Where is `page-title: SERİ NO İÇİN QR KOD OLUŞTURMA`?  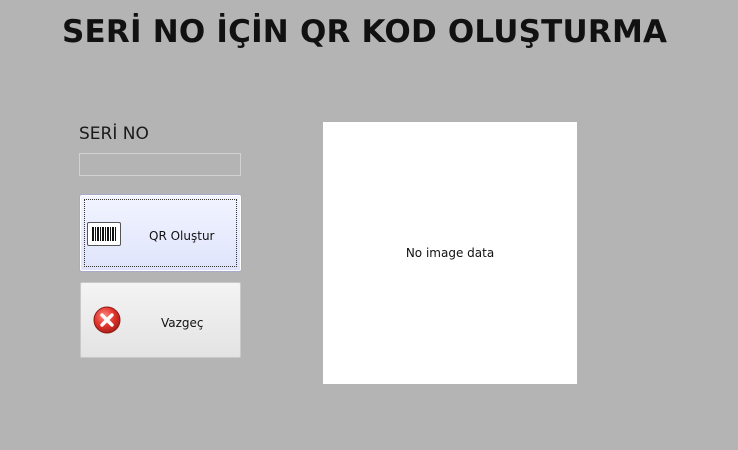 page-title: SERİ NO İÇİN QR KOD OLUŞTURMA is located at coordinates (365, 32).